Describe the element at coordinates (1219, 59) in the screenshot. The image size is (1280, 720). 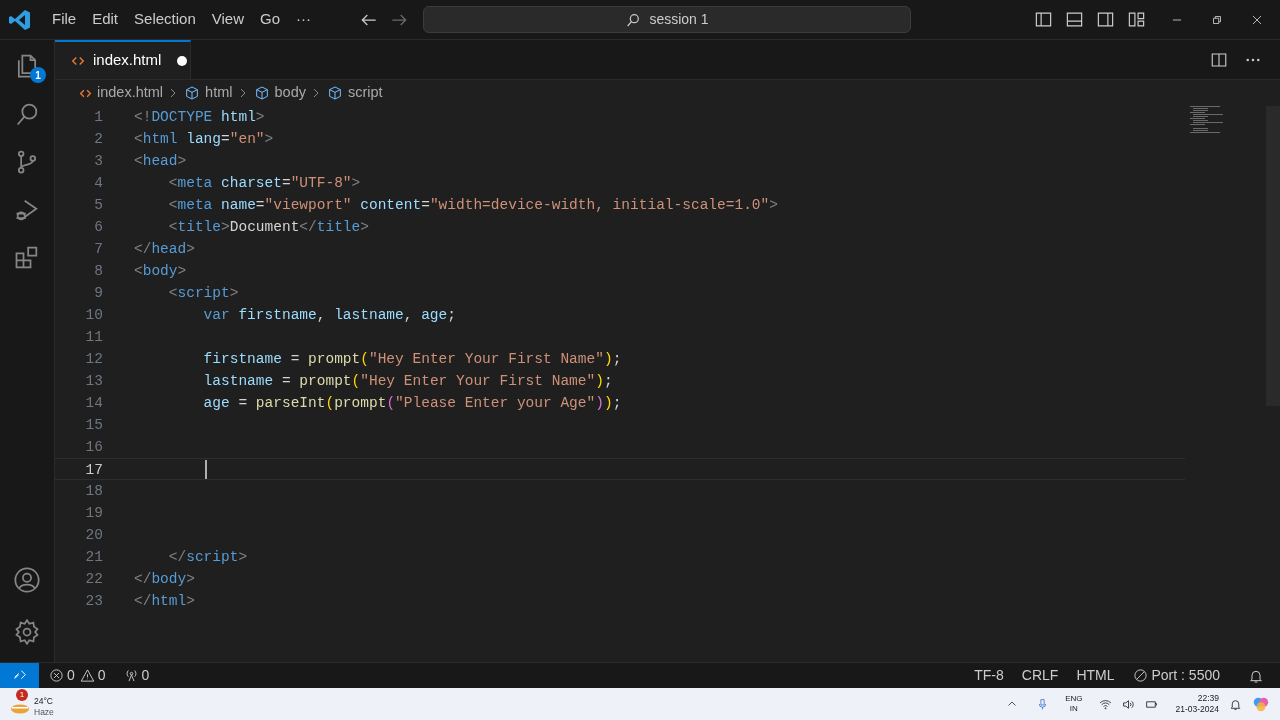
I see `split-editor-icon` at that location.